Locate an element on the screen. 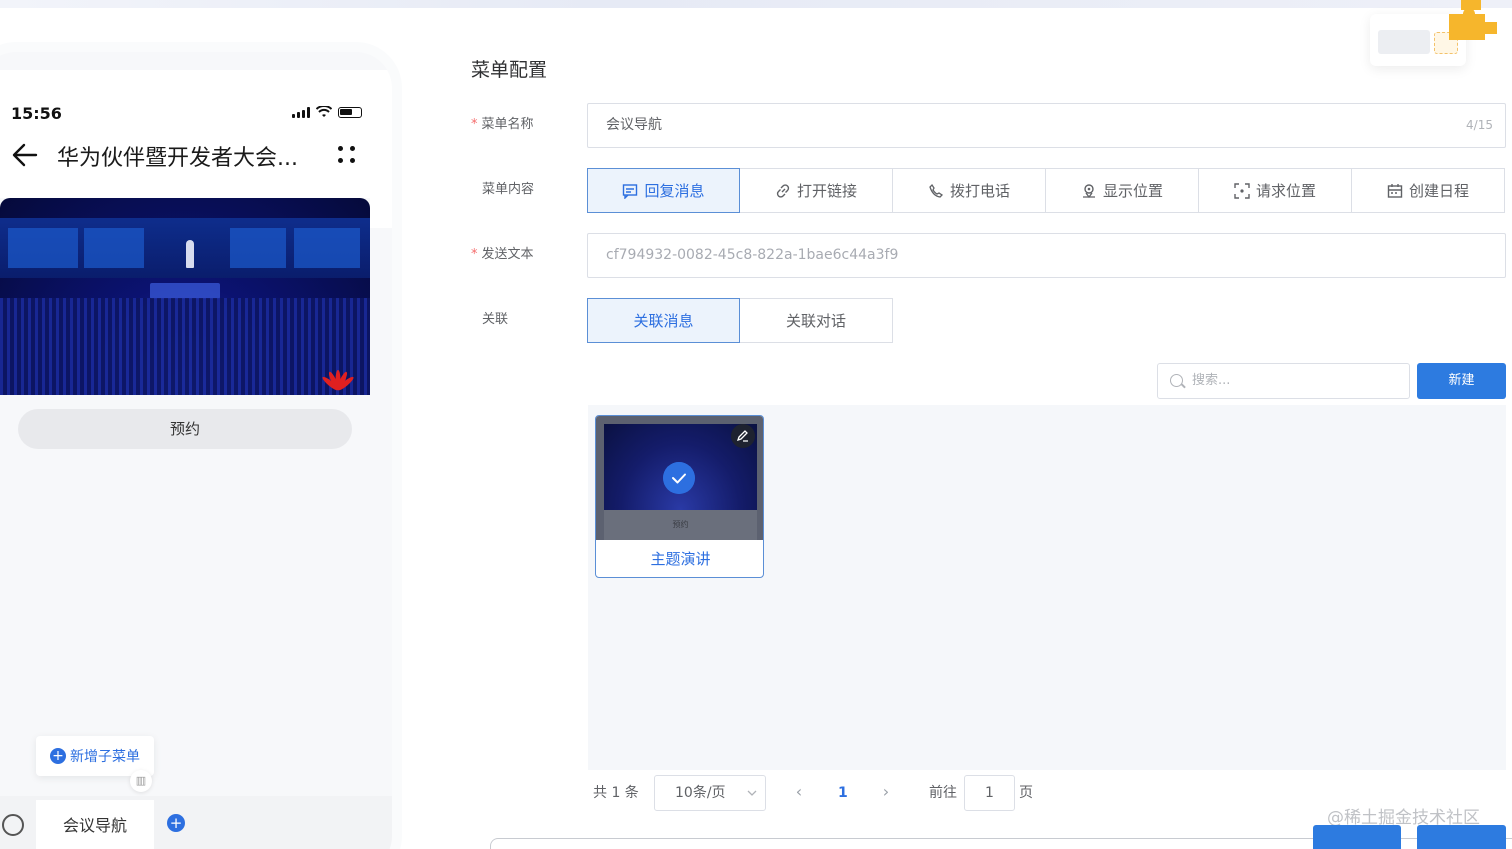  edit-icon is located at coordinates (743, 436).